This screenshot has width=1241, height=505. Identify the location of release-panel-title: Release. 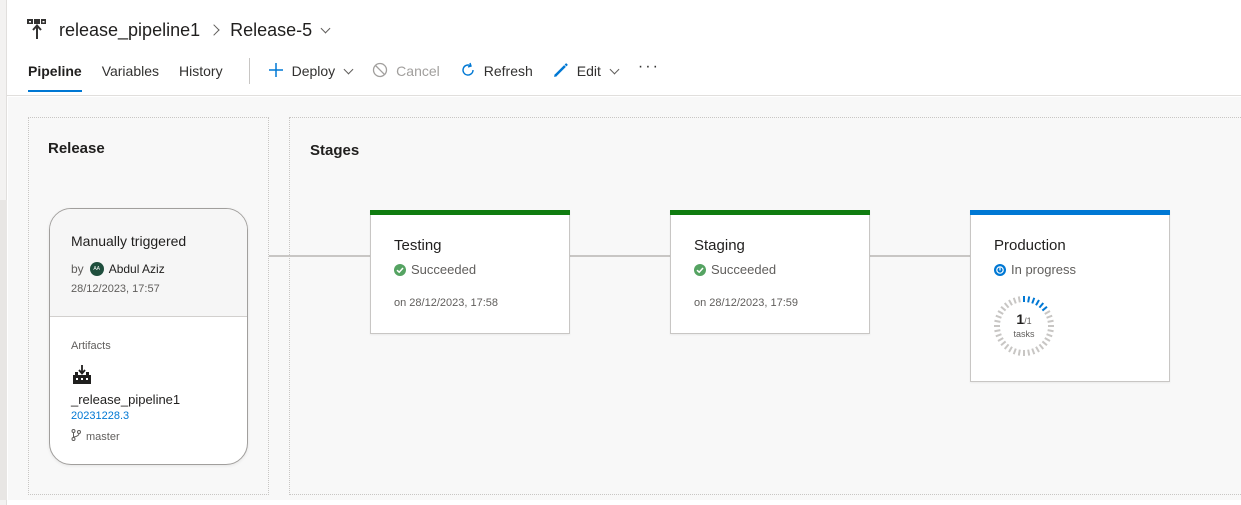
(76, 148).